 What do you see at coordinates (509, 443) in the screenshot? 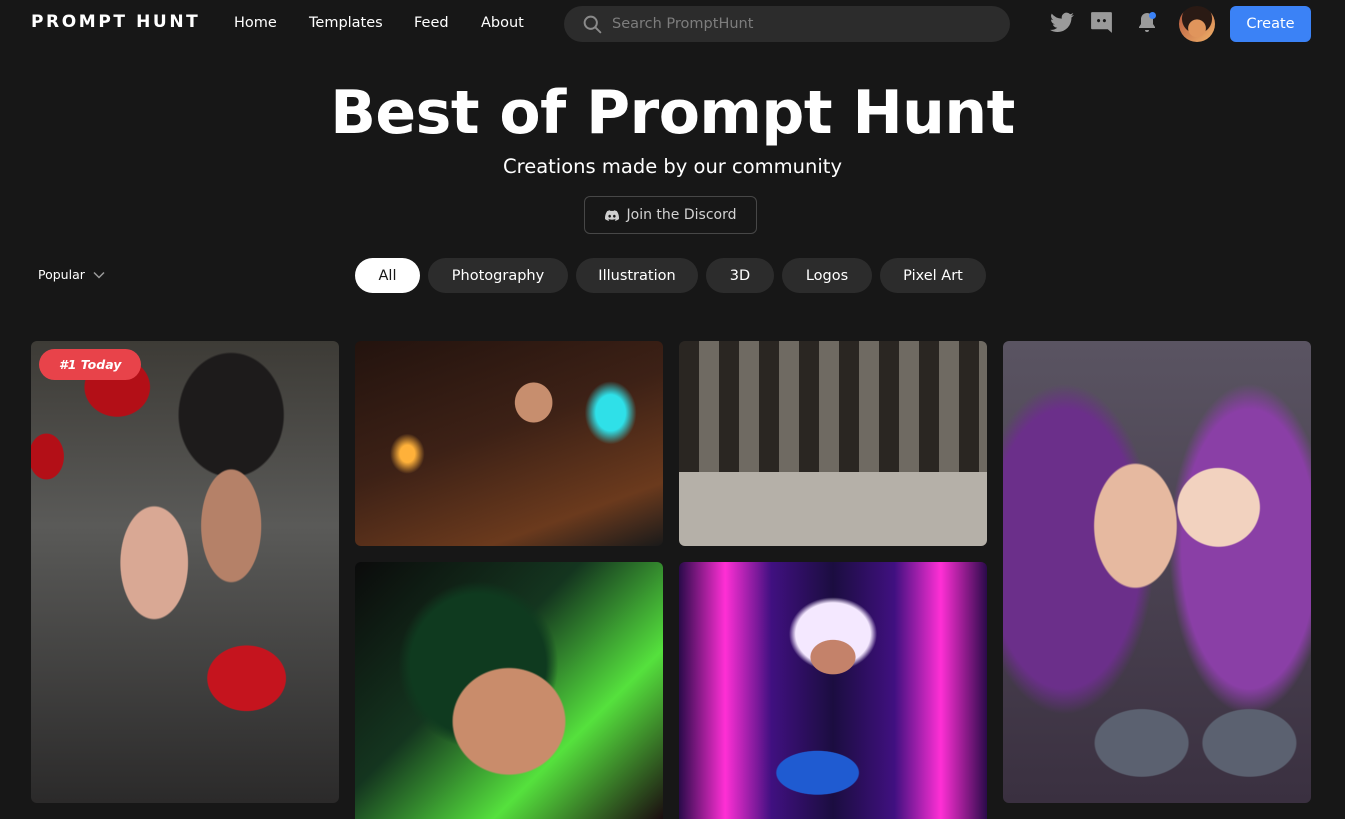
I see `gallery-item-woman-at-glowing-laptop` at bounding box center [509, 443].